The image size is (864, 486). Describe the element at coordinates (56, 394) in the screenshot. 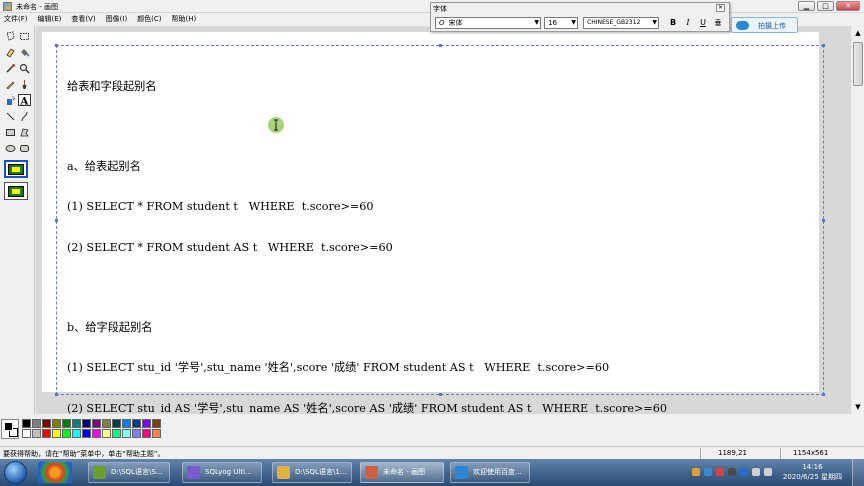

I see `resize-handle-bl` at that location.